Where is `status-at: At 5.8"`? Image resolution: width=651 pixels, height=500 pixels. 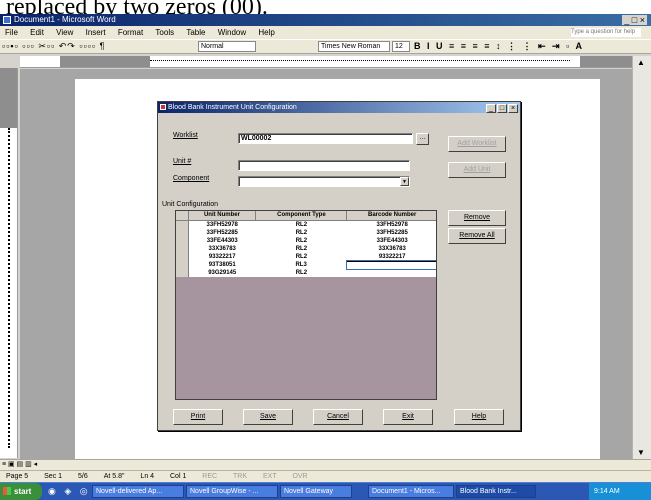
status-at: At 5.8" is located at coordinates (114, 476).